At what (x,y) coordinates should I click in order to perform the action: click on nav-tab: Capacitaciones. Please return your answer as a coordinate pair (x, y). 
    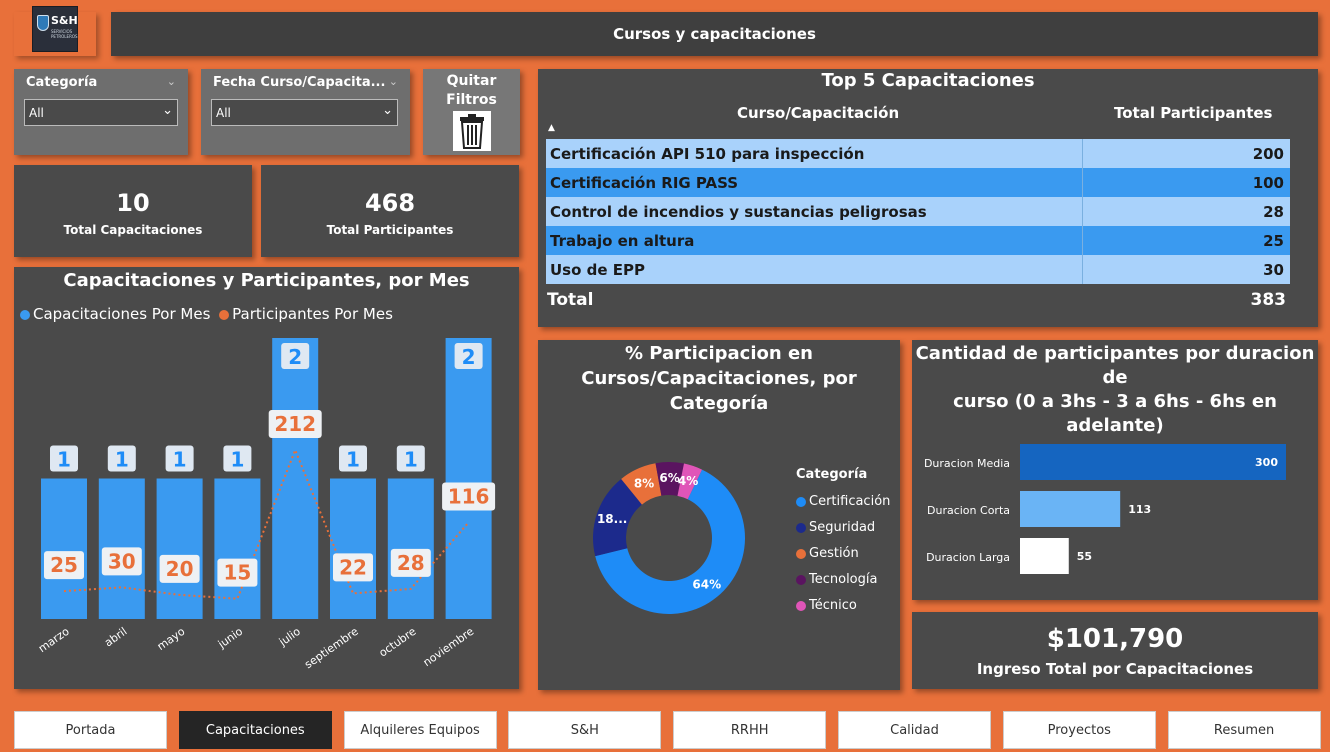
    Looking at the image, I should click on (255, 730).